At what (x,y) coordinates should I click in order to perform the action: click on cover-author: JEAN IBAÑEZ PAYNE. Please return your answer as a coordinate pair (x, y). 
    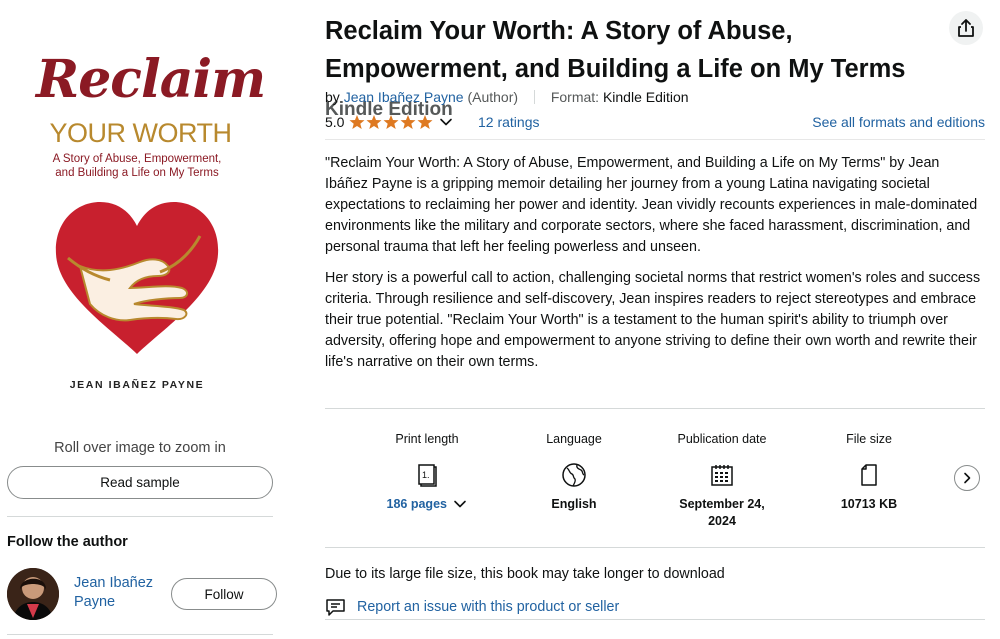
    Looking at the image, I should click on (137, 385).